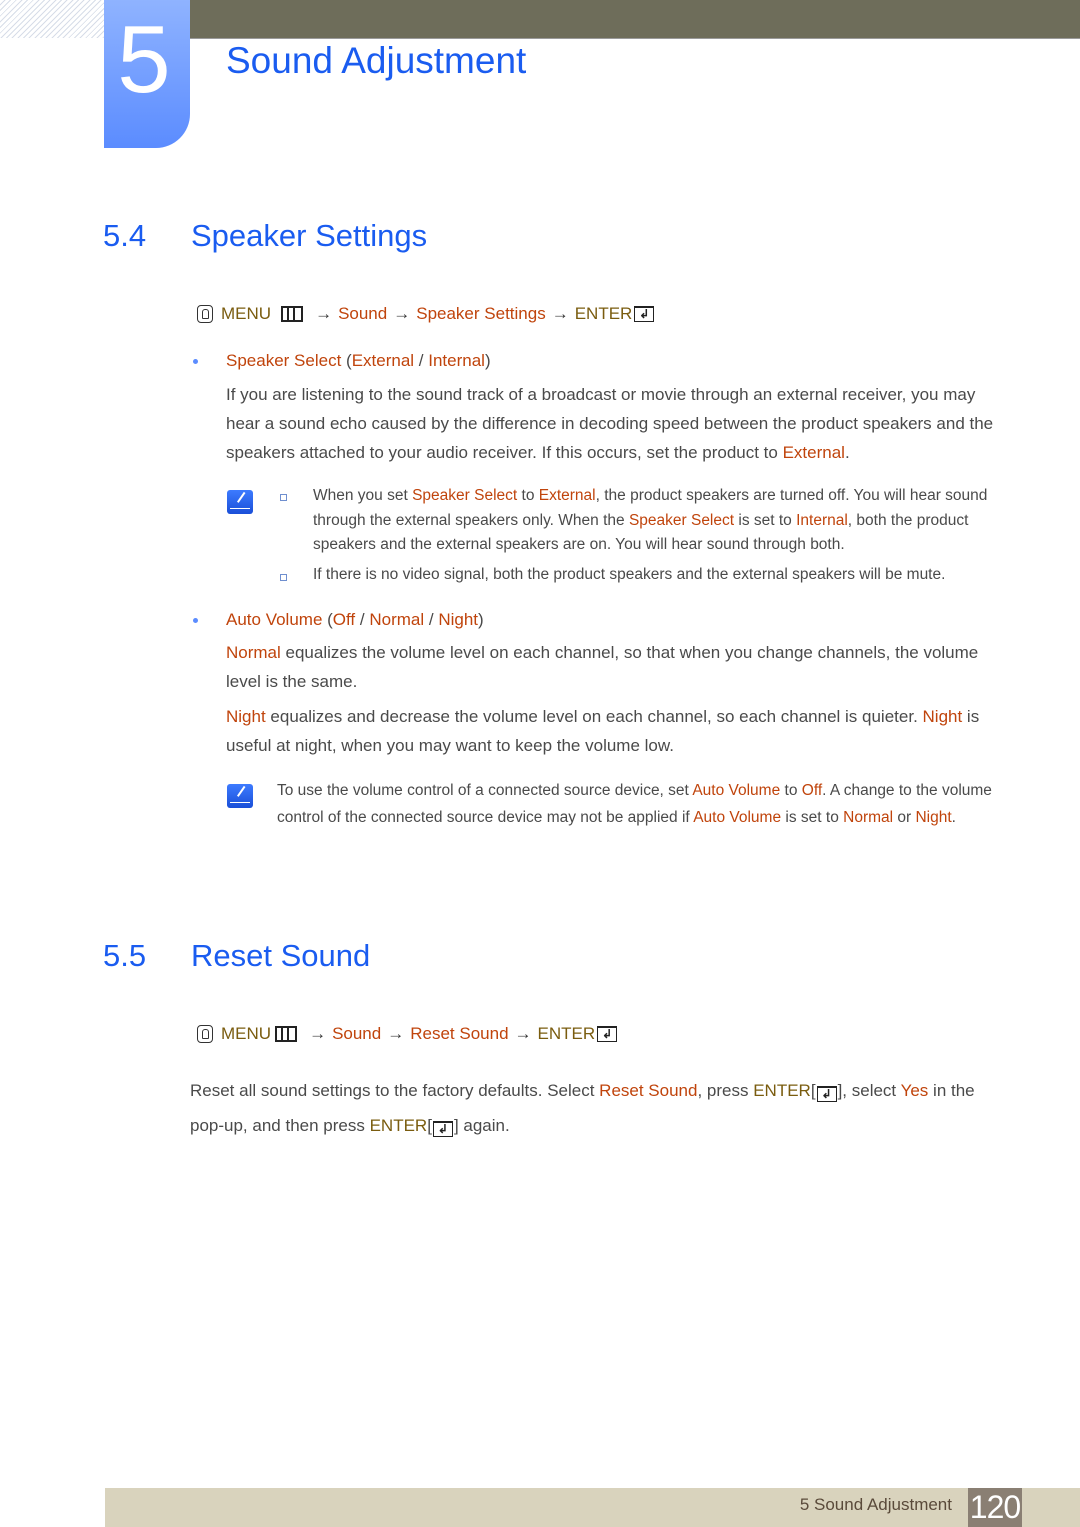 The width and height of the screenshot is (1080, 1527). Describe the element at coordinates (933, 817) in the screenshot. I see `highlight: Night` at that location.